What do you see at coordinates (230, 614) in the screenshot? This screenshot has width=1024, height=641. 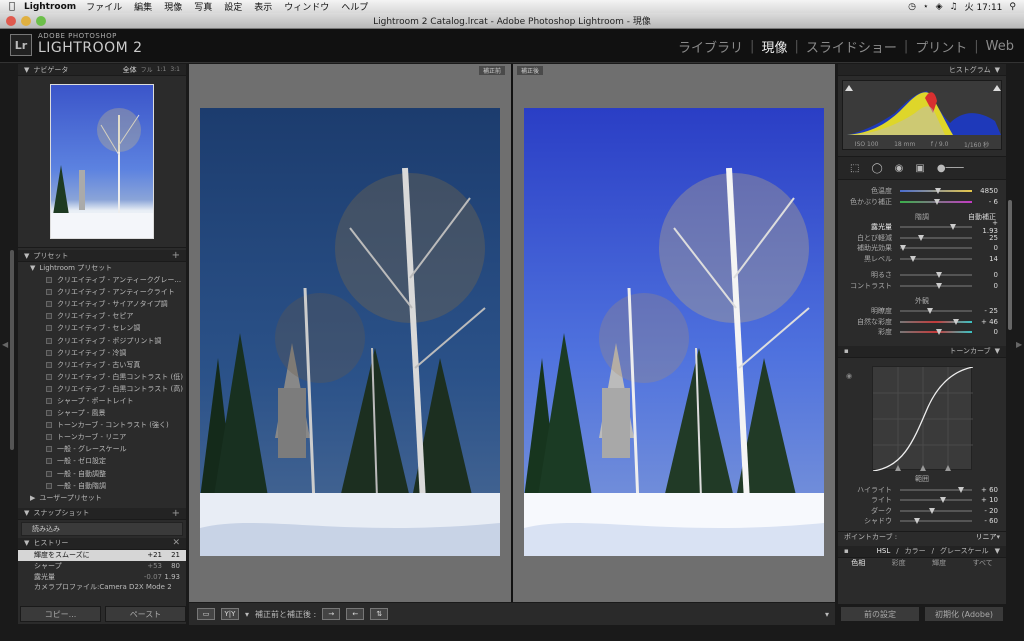 I see `before-after-view-button: Y|Y` at bounding box center [230, 614].